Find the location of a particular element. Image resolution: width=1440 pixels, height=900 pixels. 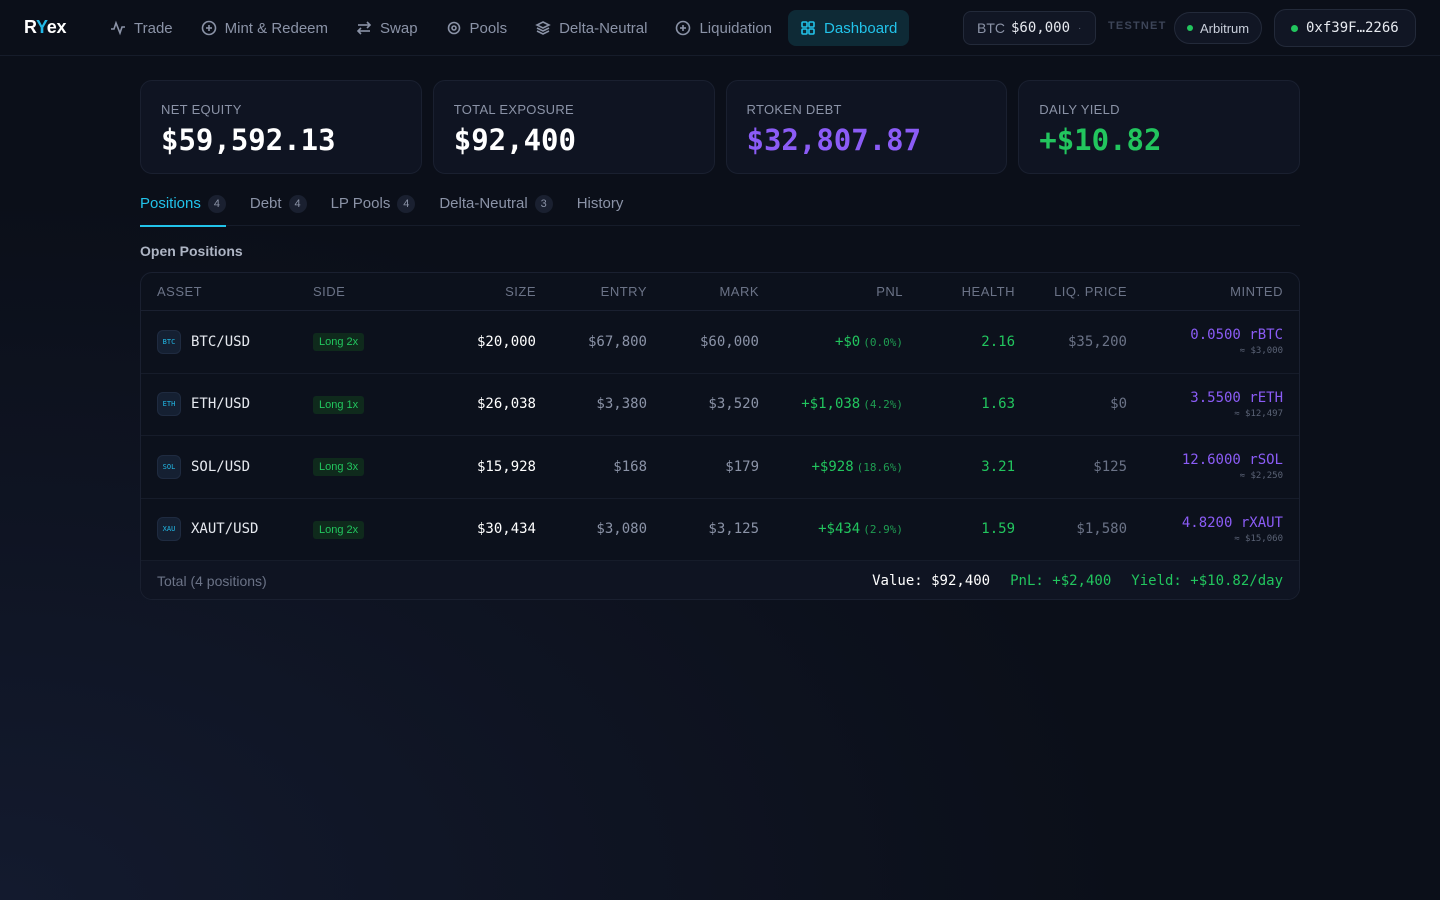

stat-label: DAILY YIELD is located at coordinates (1079, 109).